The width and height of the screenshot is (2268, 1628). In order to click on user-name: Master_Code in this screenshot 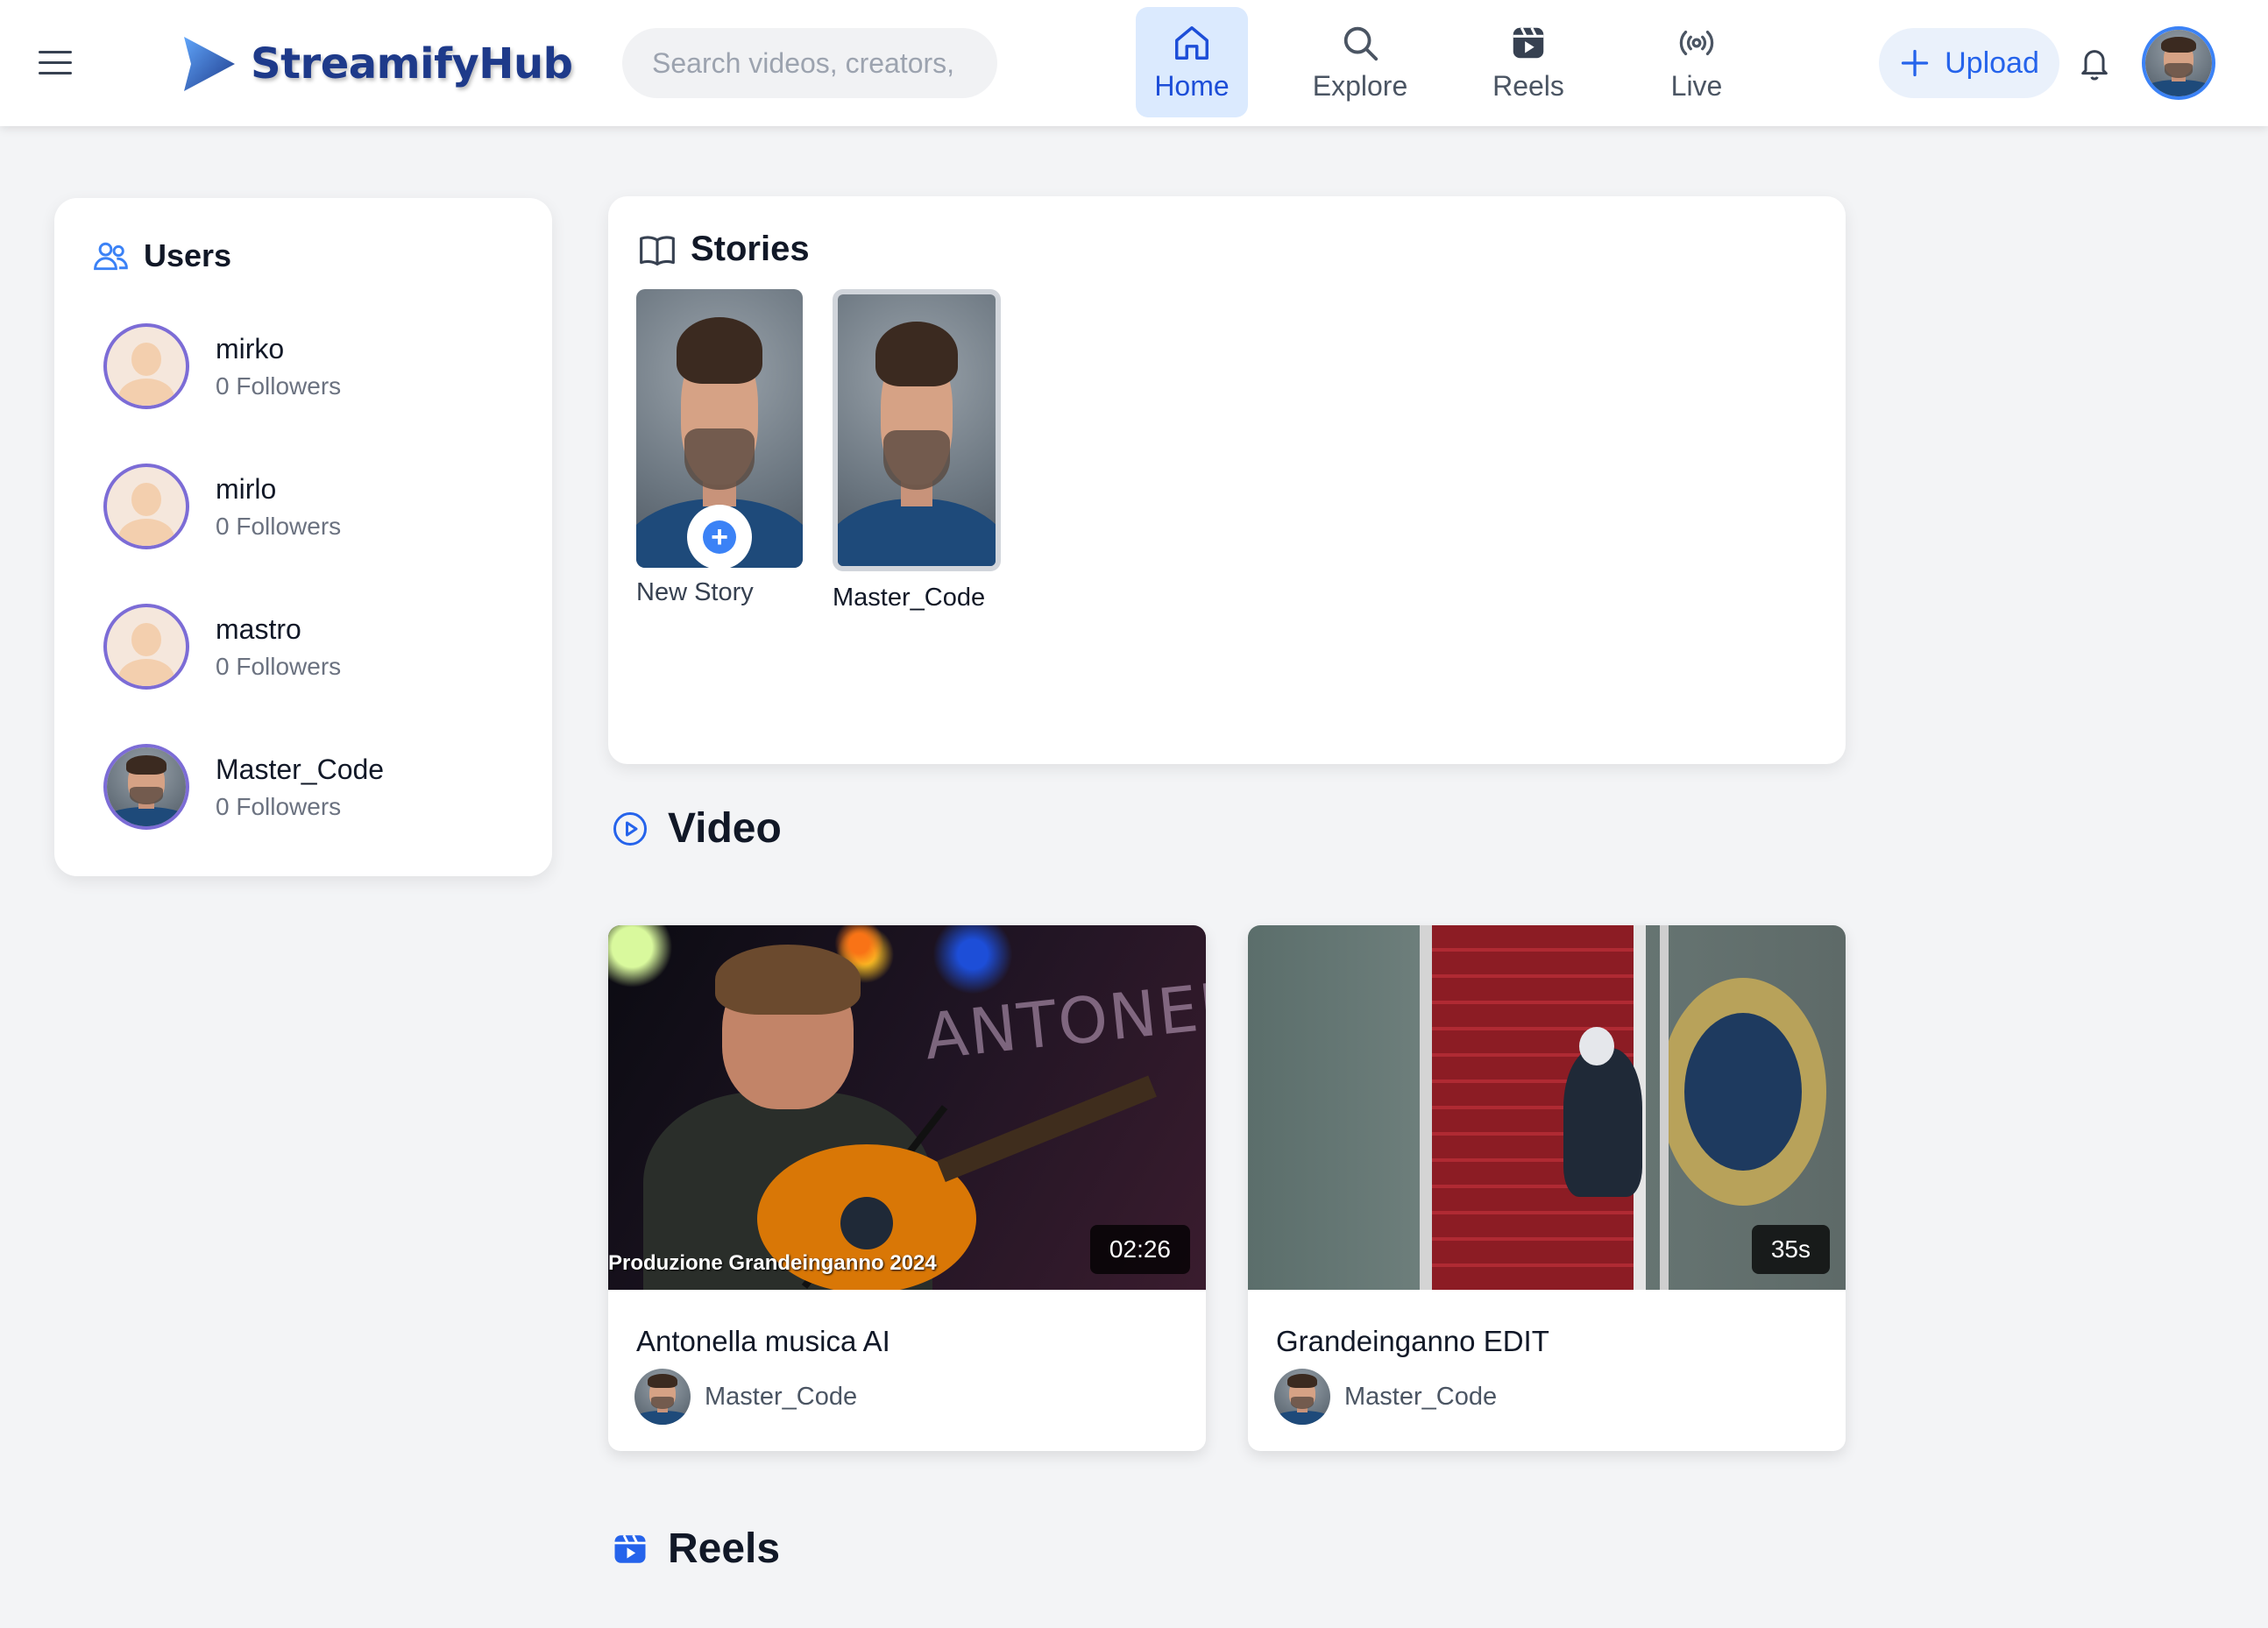, I will do `click(300, 769)`.